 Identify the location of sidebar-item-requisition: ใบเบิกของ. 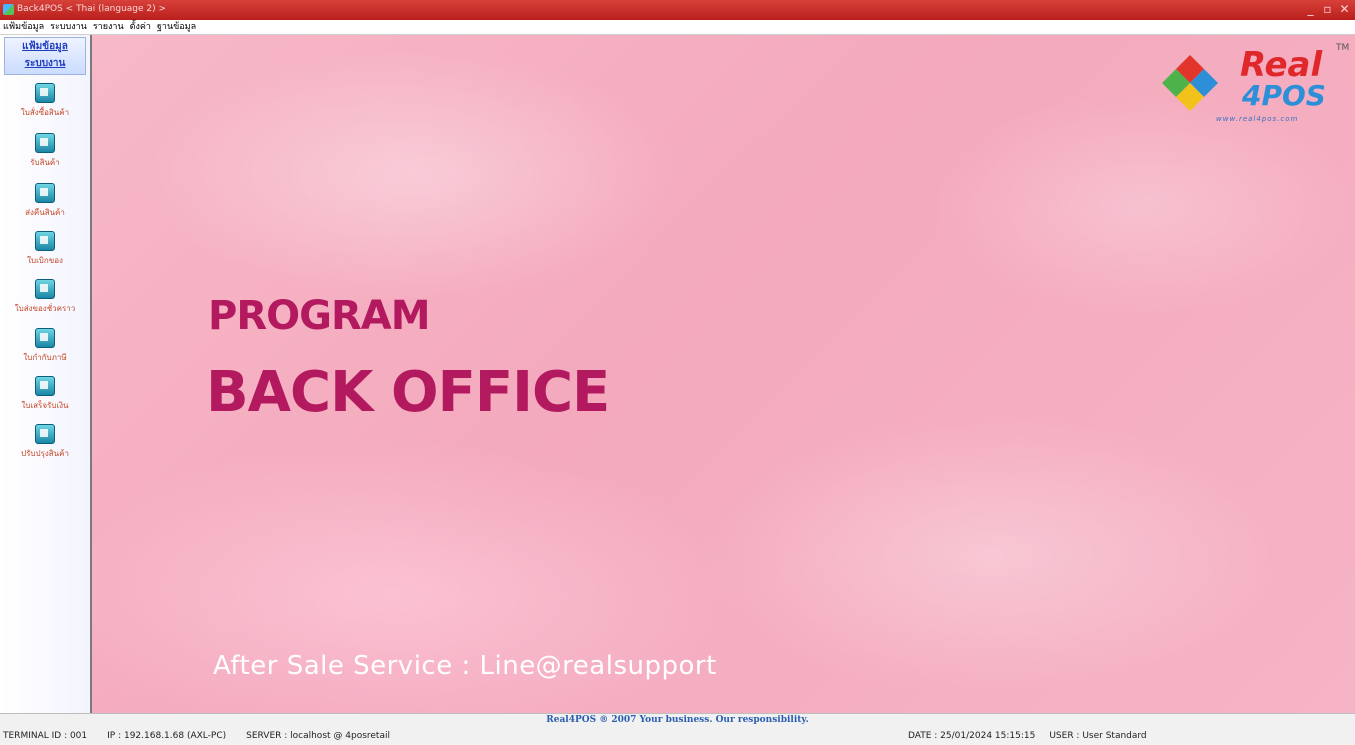
(45, 254).